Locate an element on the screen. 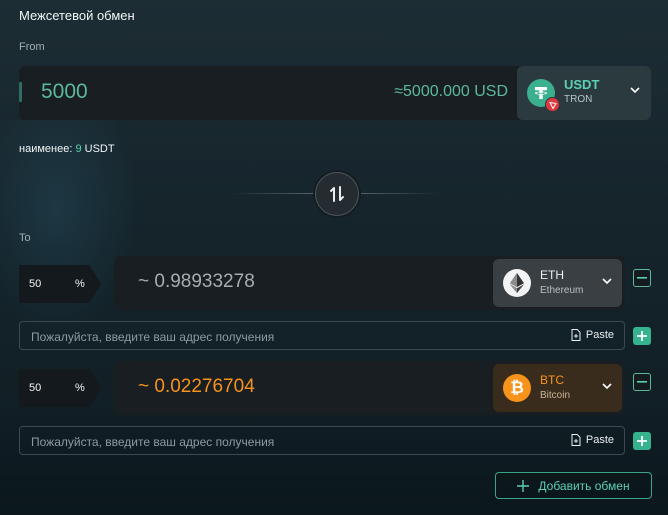 The height and width of the screenshot is (515, 668). add-row-button-eth is located at coordinates (642, 336).